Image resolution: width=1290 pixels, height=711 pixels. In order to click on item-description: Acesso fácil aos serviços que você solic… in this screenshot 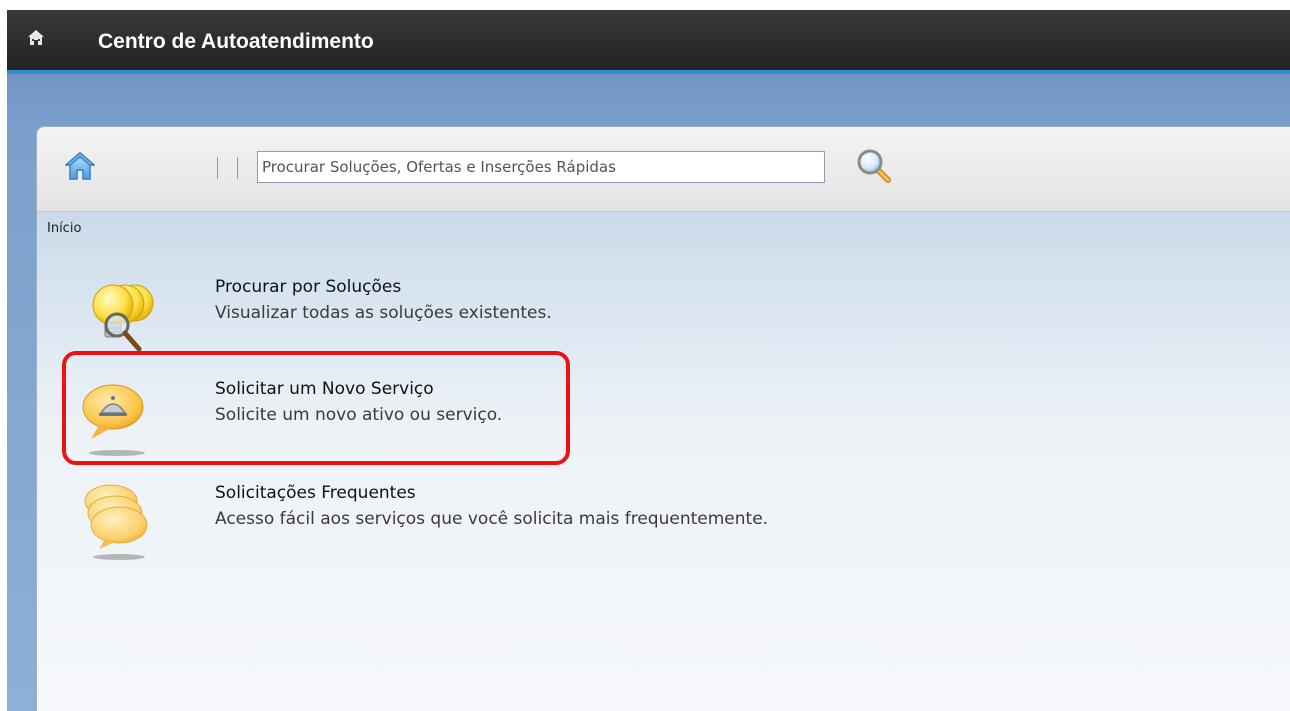, I will do `click(492, 519)`.